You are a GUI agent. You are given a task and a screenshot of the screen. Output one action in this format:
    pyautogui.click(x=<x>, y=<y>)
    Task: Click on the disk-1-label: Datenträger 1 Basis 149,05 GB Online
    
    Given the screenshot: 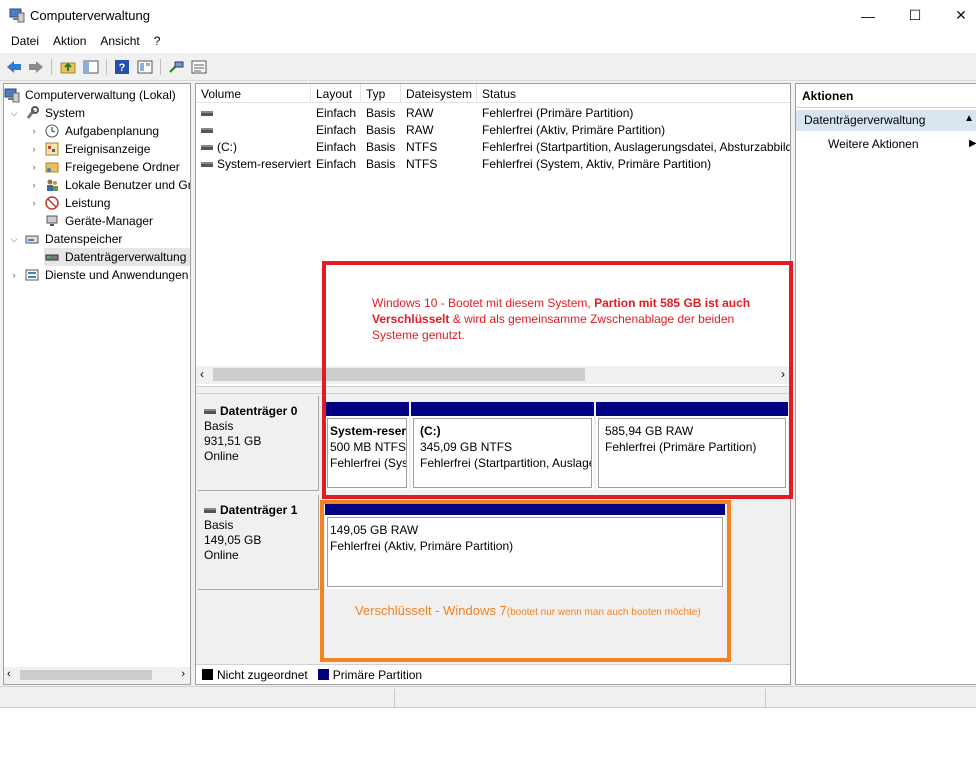 What is the action you would take?
    pyautogui.click(x=258, y=542)
    